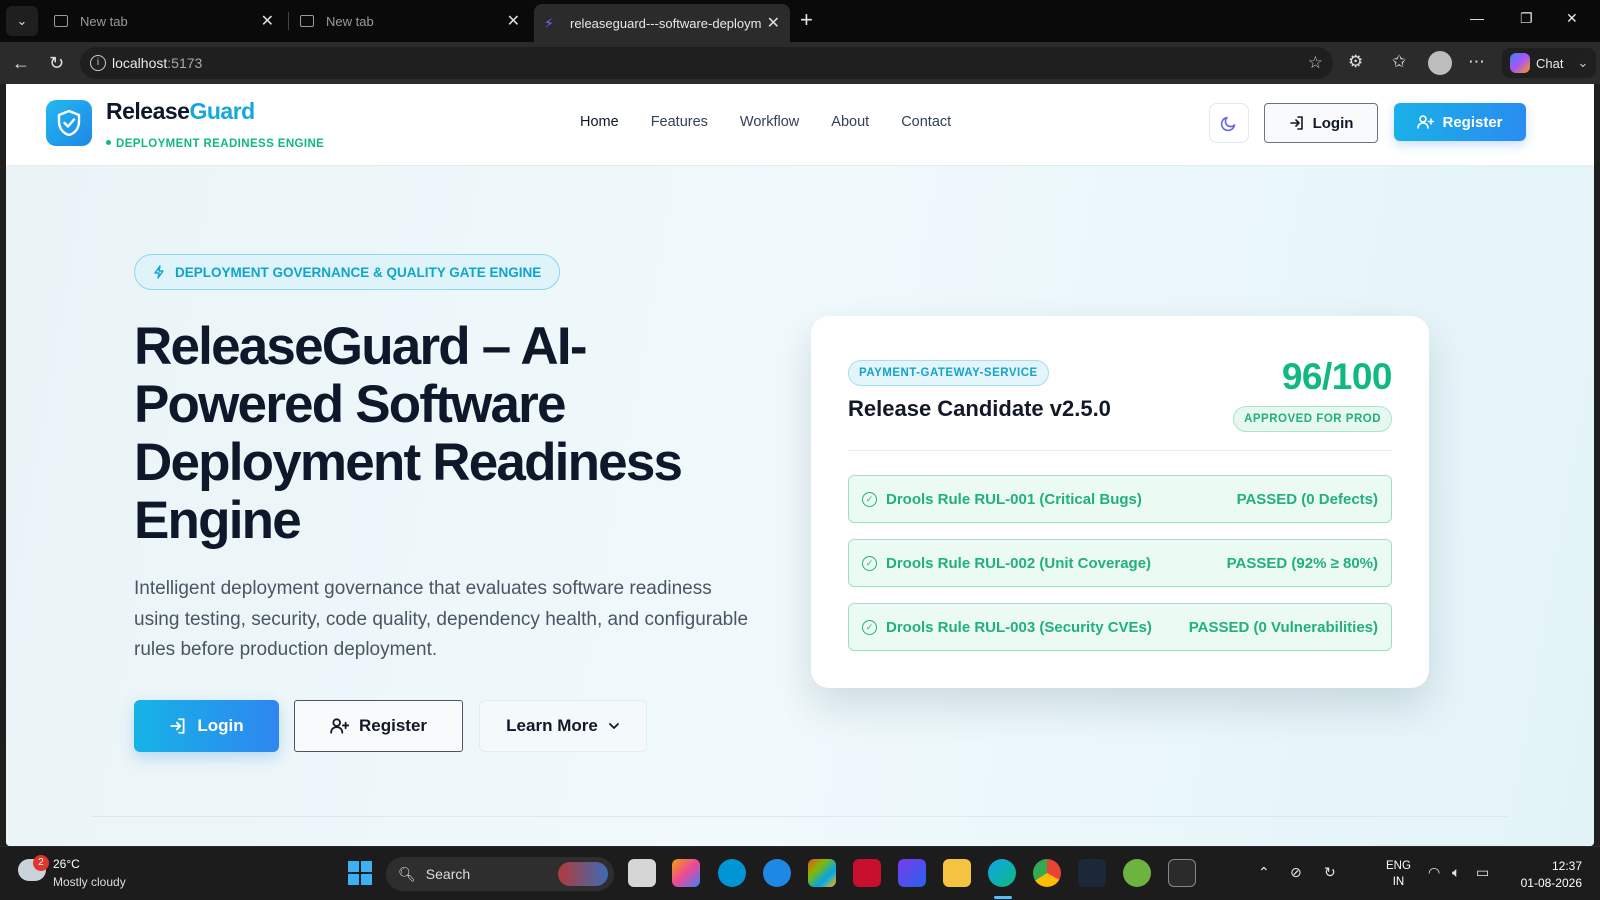  What do you see at coordinates (642, 873) in the screenshot?
I see `task-view-icon` at bounding box center [642, 873].